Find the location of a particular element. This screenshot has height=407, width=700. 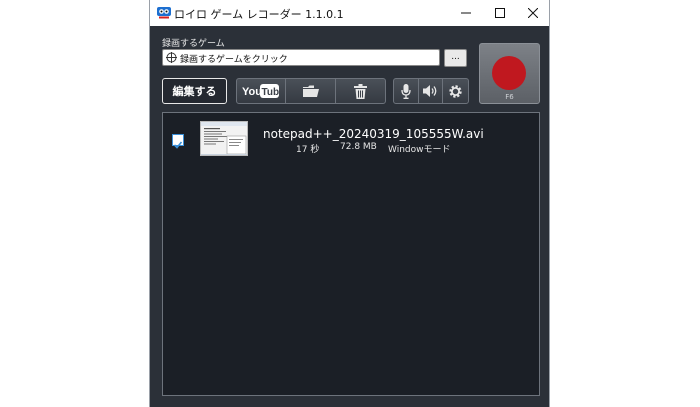

settings-button is located at coordinates (455, 91).